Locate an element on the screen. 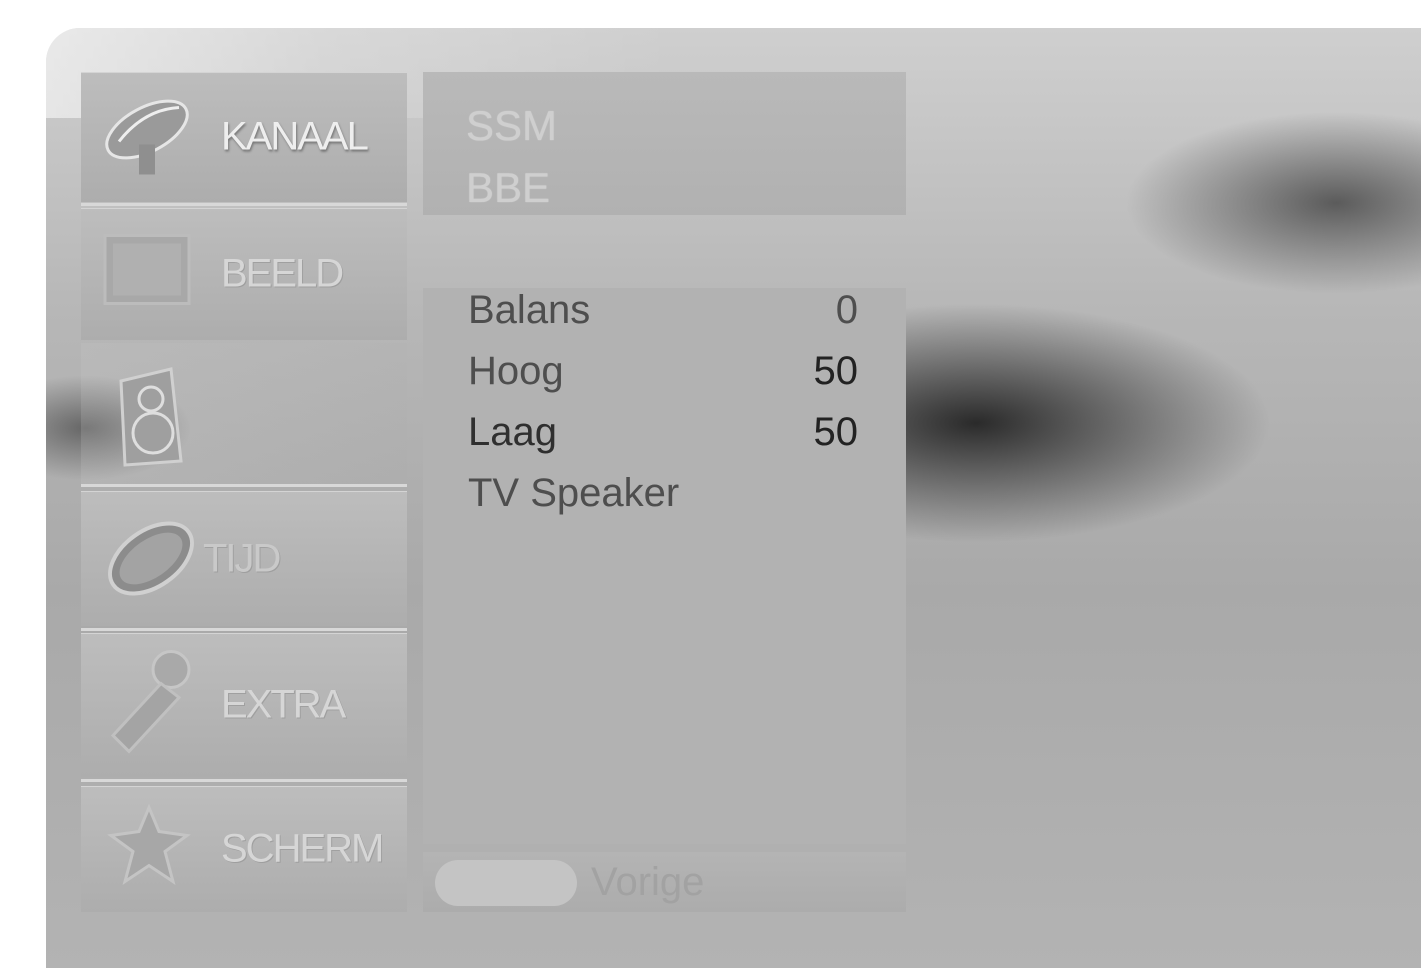 This screenshot has height=968, width=1421. submenu-top-panel: SSM BBE is located at coordinates (664, 143).